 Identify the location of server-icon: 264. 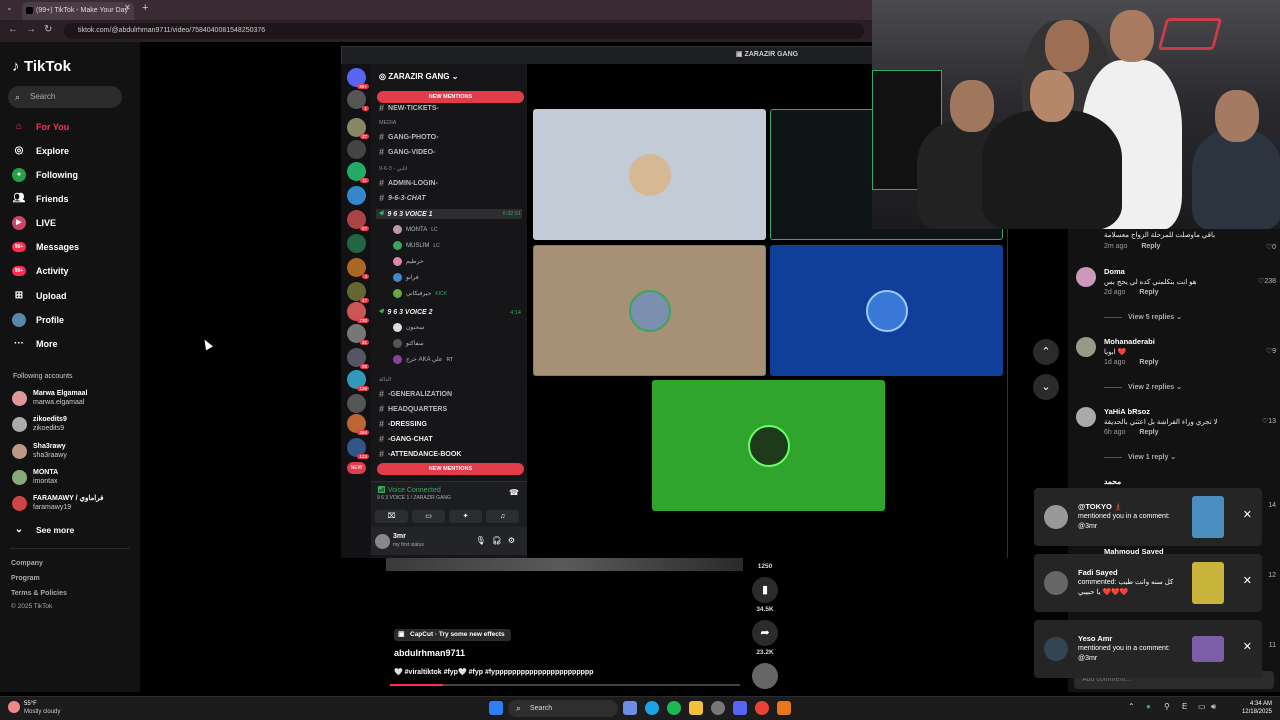
(358, 424).